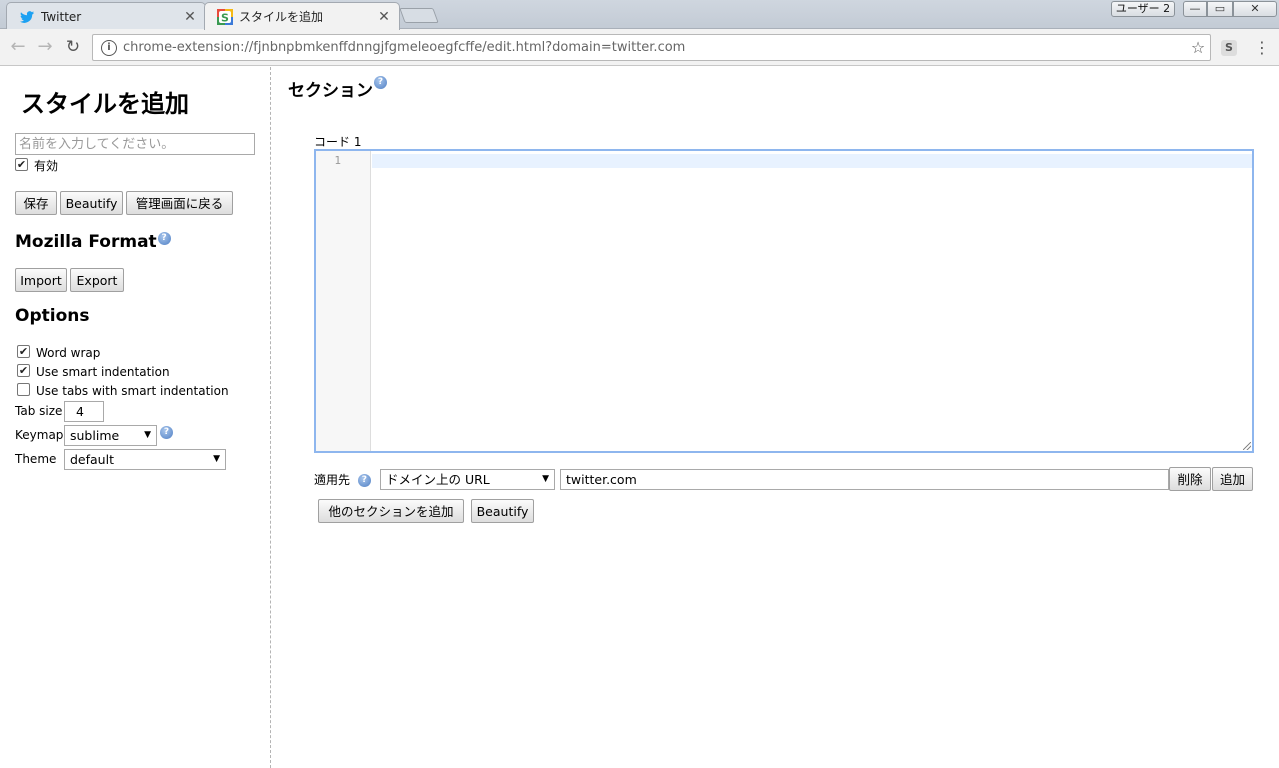  Describe the element at coordinates (73, 47) in the screenshot. I see `reload-icon: ↻` at that location.